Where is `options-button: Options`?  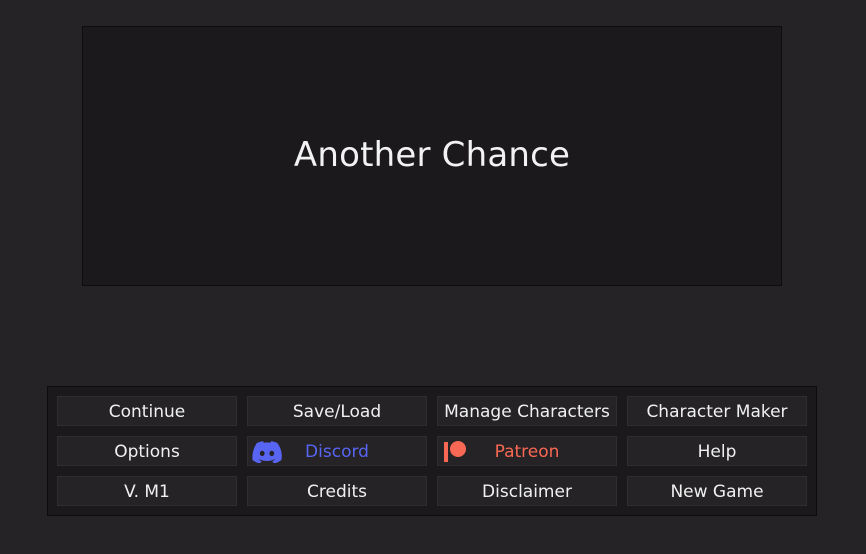
options-button: Options is located at coordinates (147, 451).